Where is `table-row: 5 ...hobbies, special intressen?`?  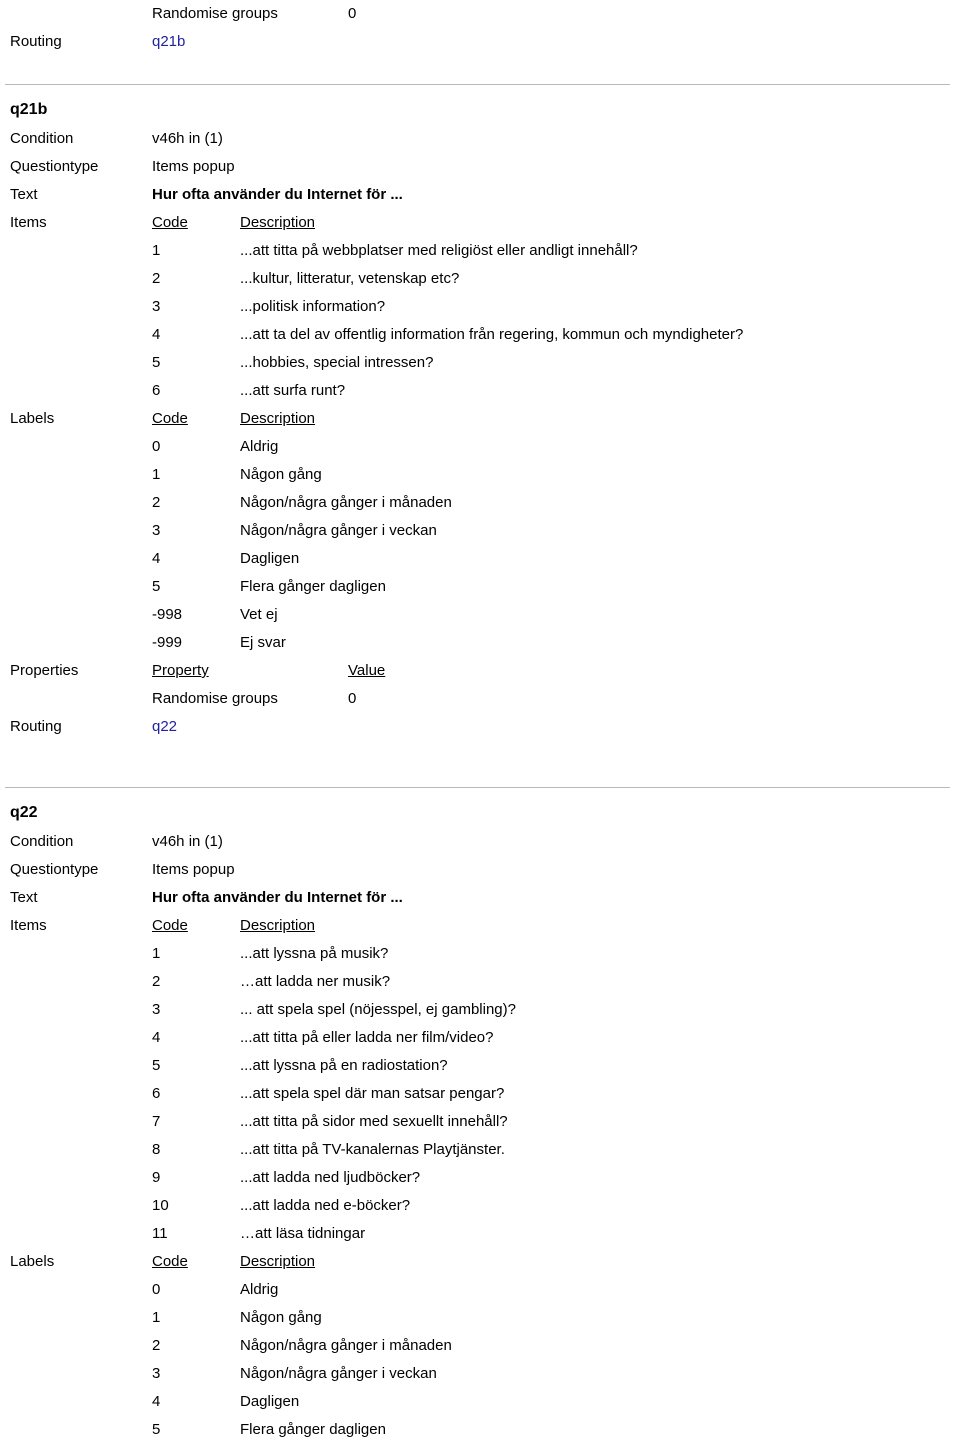
table-row: 5 ...hobbies, special intressen? is located at coordinates (556, 363).